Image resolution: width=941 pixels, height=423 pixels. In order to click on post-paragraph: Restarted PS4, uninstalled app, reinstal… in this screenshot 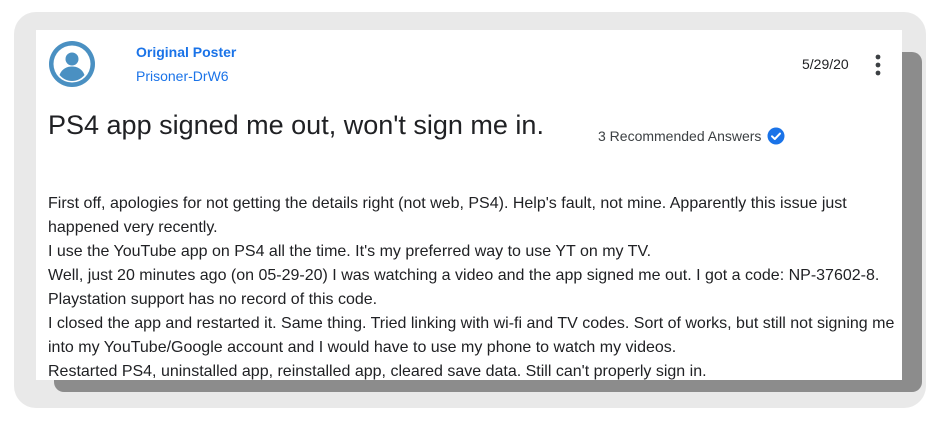, I will do `click(377, 371)`.